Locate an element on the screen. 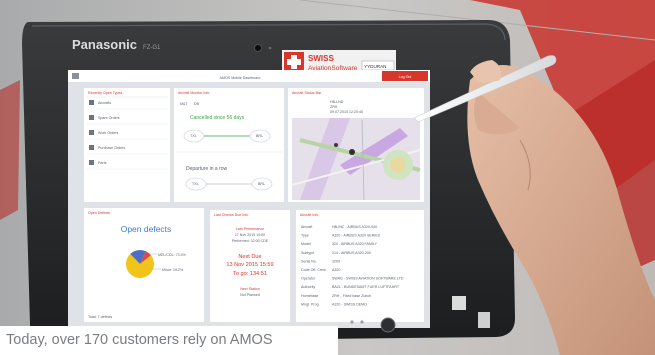 The height and width of the screenshot is (355, 655). defects-panel-title: Open Defects is located at coordinates (99, 213).